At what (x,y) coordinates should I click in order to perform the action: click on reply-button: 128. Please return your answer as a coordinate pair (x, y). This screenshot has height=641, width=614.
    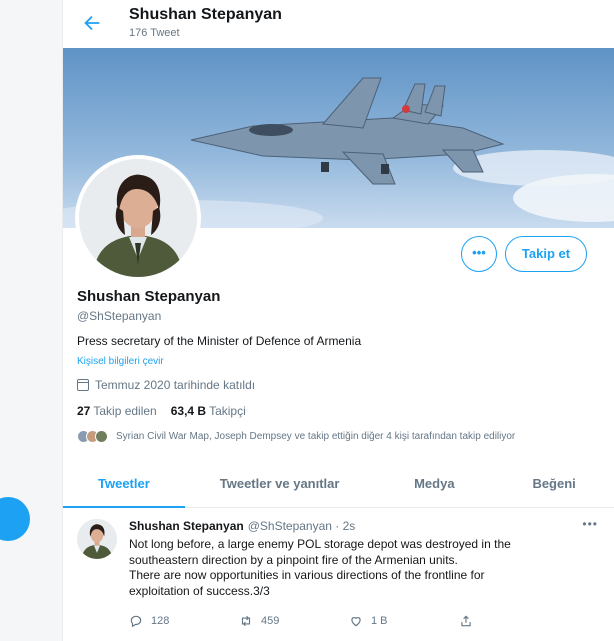
    Looking at the image, I should click on (184, 621).